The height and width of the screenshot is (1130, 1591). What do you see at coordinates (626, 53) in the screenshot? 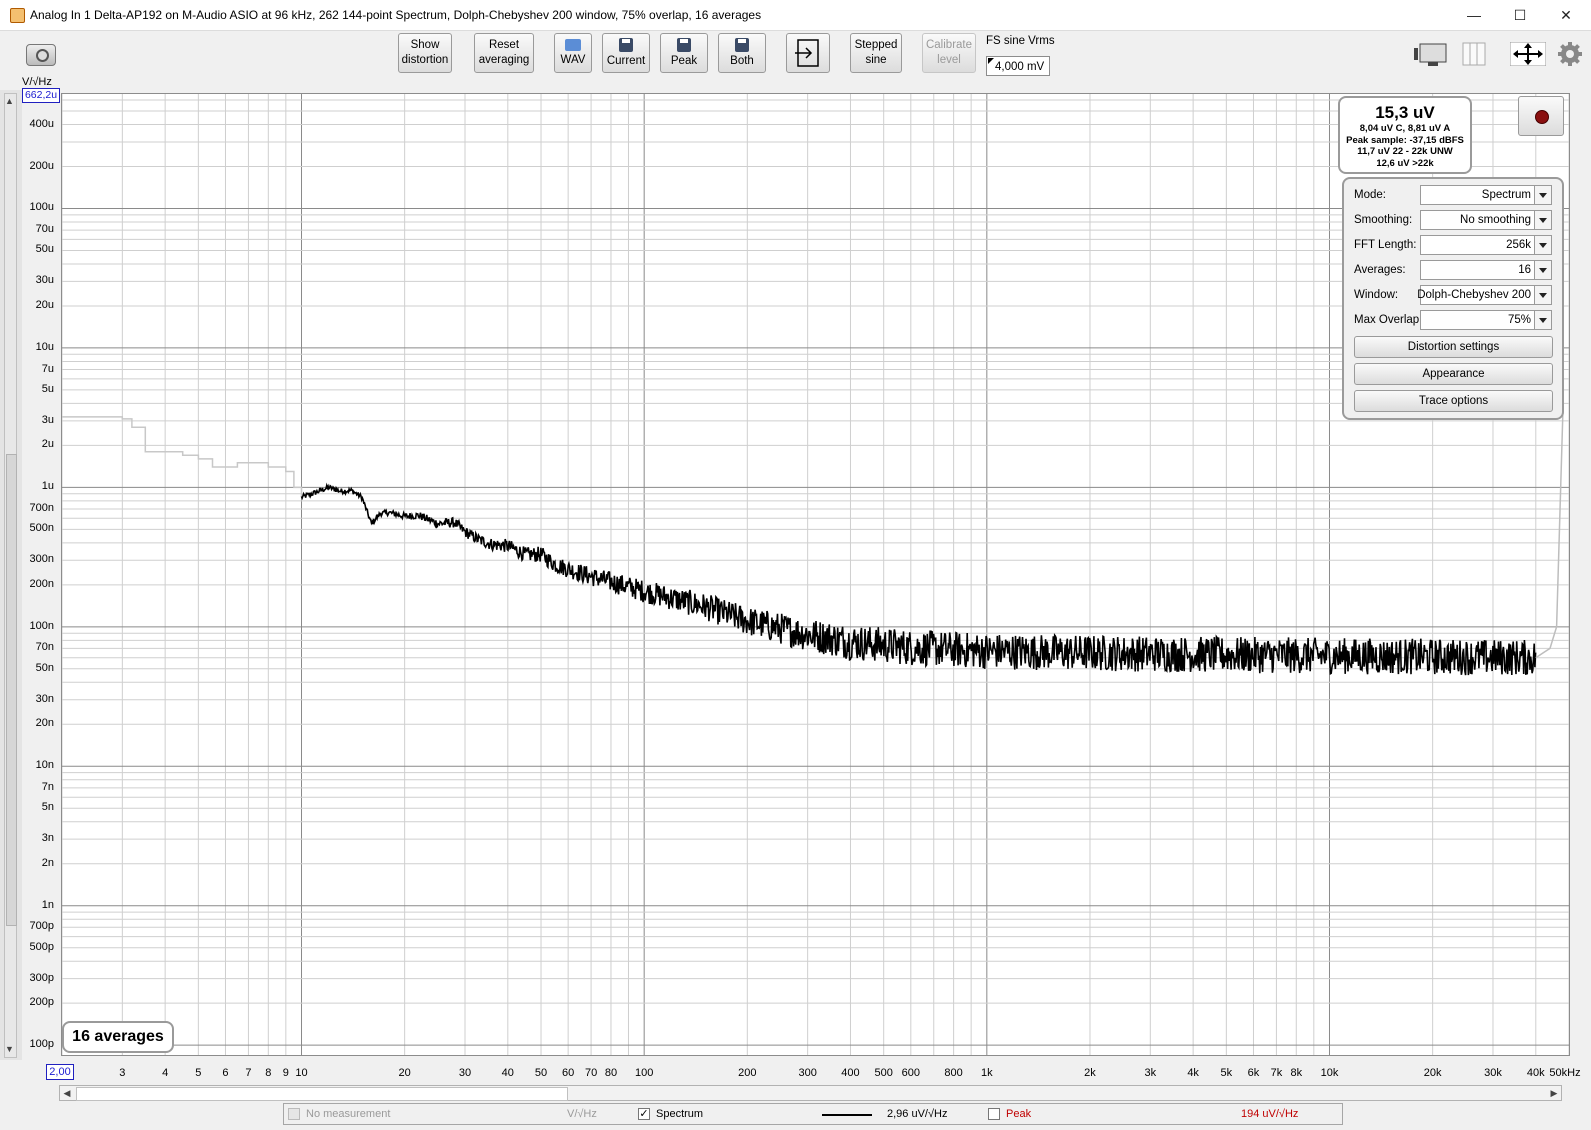
I see `save-current-button: Current` at bounding box center [626, 53].